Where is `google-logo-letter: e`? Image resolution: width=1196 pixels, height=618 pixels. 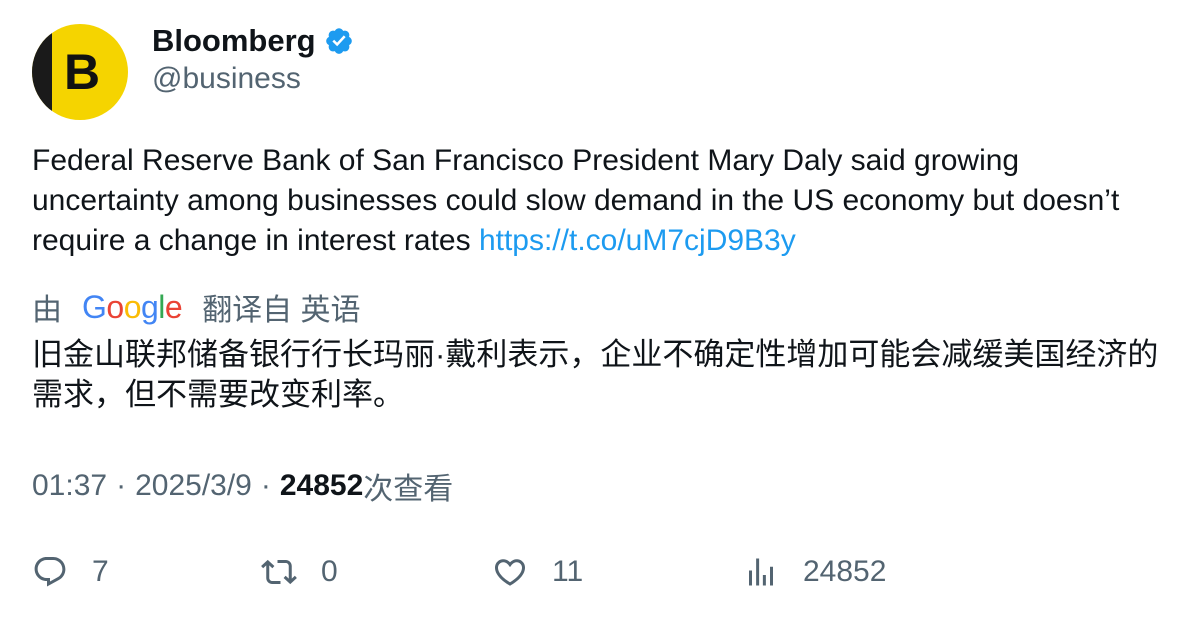 google-logo-letter: e is located at coordinates (173, 306).